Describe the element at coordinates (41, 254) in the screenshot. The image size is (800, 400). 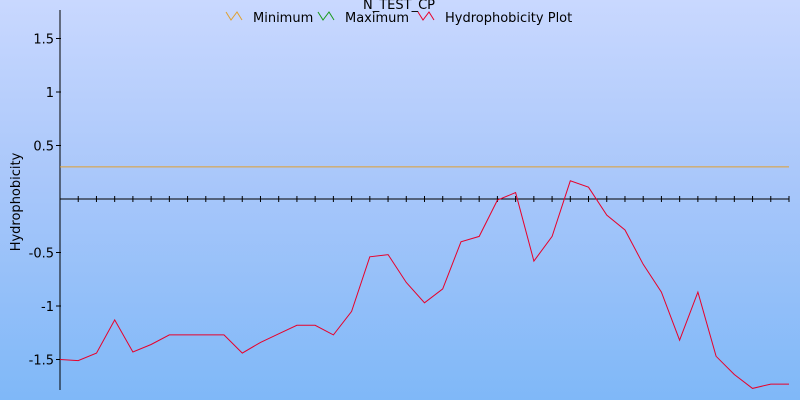
I see `y-tick-label: -0.5` at that location.